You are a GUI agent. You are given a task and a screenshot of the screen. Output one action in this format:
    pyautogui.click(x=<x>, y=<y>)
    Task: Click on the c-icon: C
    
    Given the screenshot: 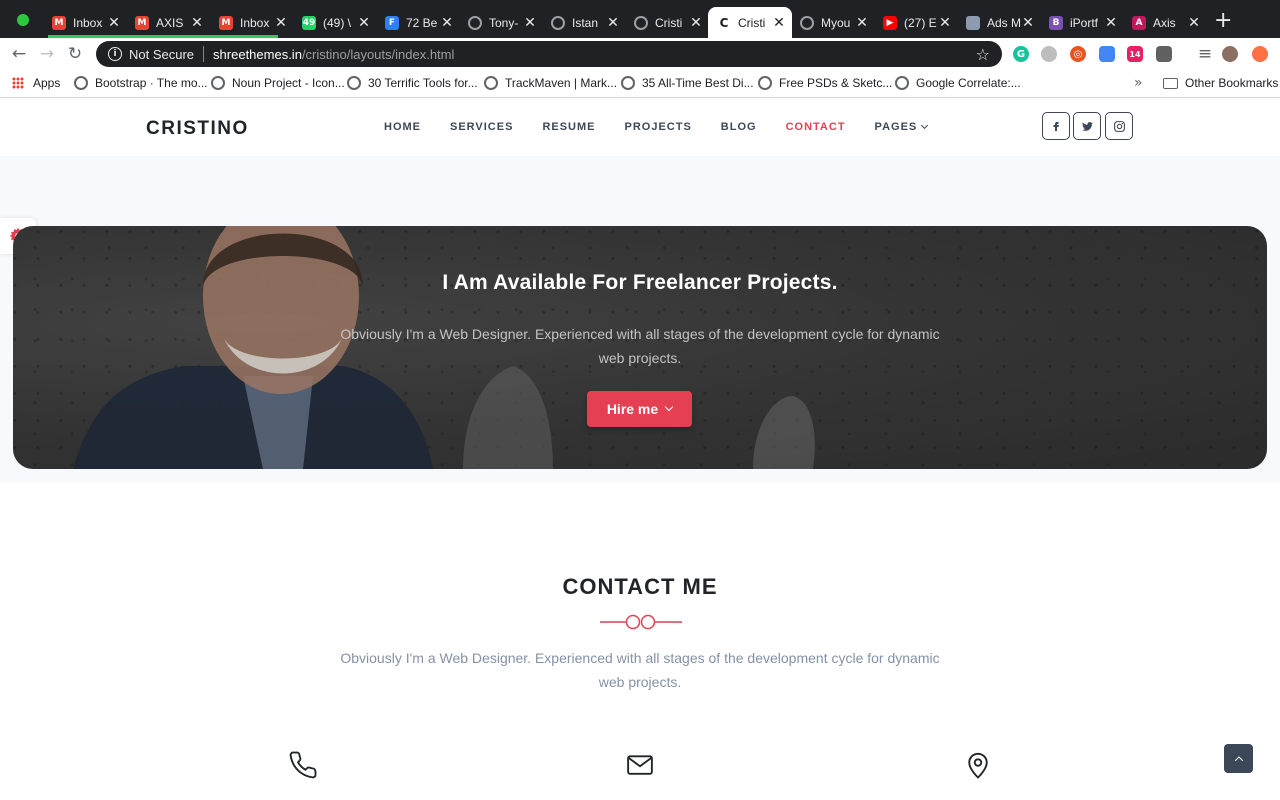 What is the action you would take?
    pyautogui.click(x=724, y=22)
    